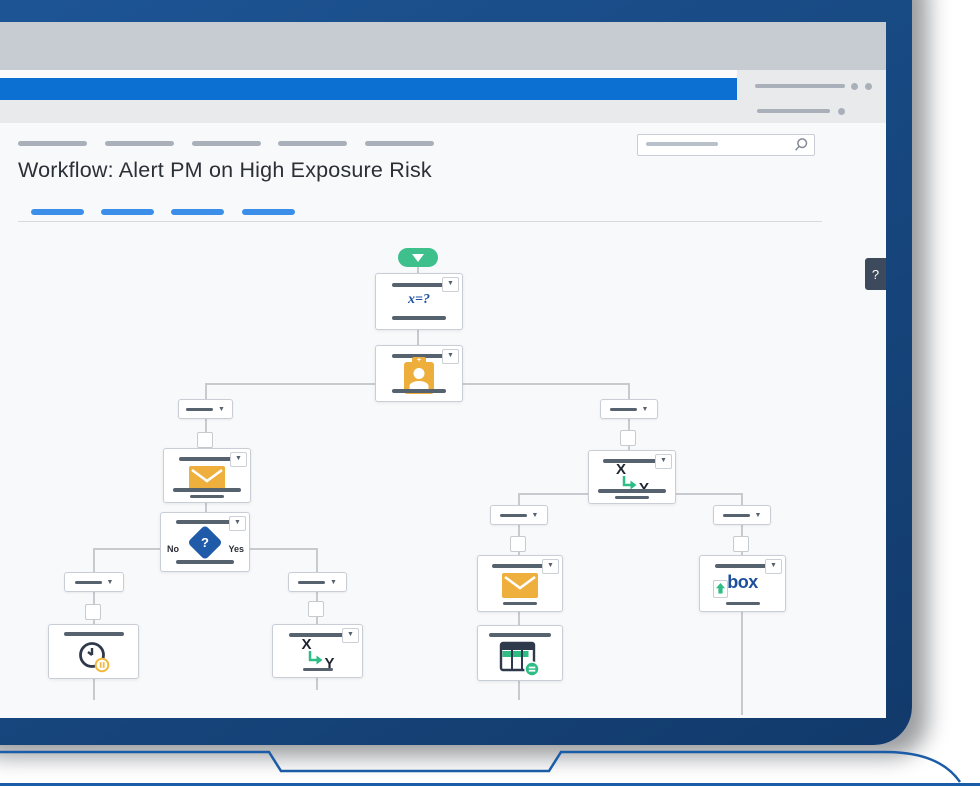  I want to click on node-change-cell-left: X Y ▼, so click(317, 651).